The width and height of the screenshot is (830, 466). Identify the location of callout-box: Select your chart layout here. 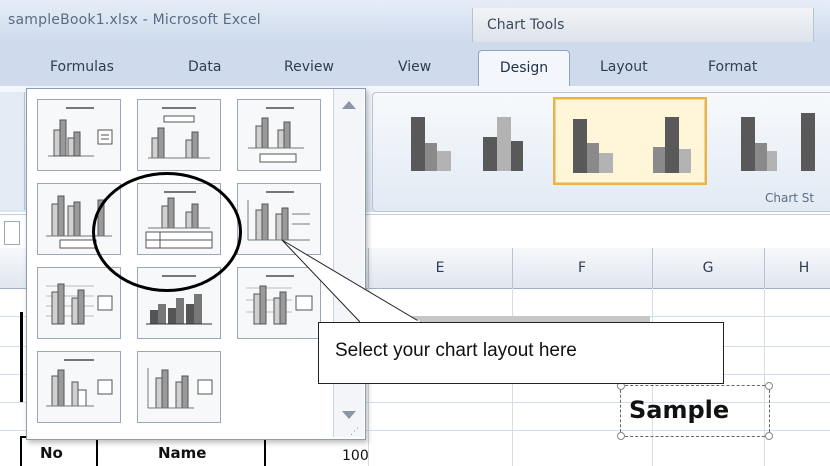
(521, 353).